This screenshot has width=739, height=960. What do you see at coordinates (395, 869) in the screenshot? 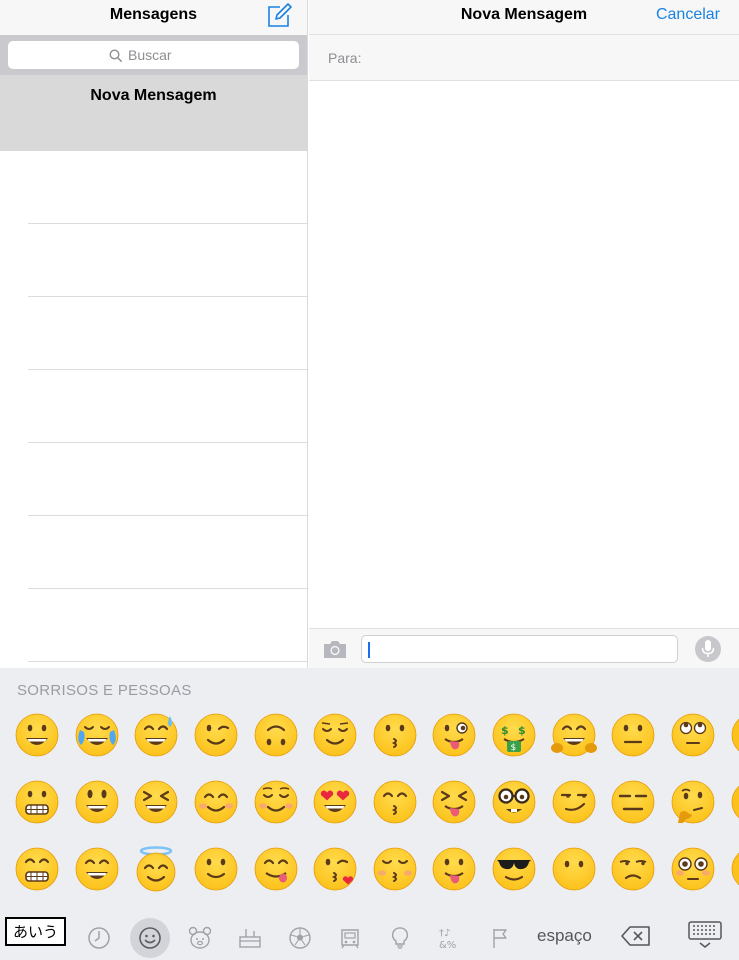
I see `emoji-kissing-closed-eyes` at bounding box center [395, 869].